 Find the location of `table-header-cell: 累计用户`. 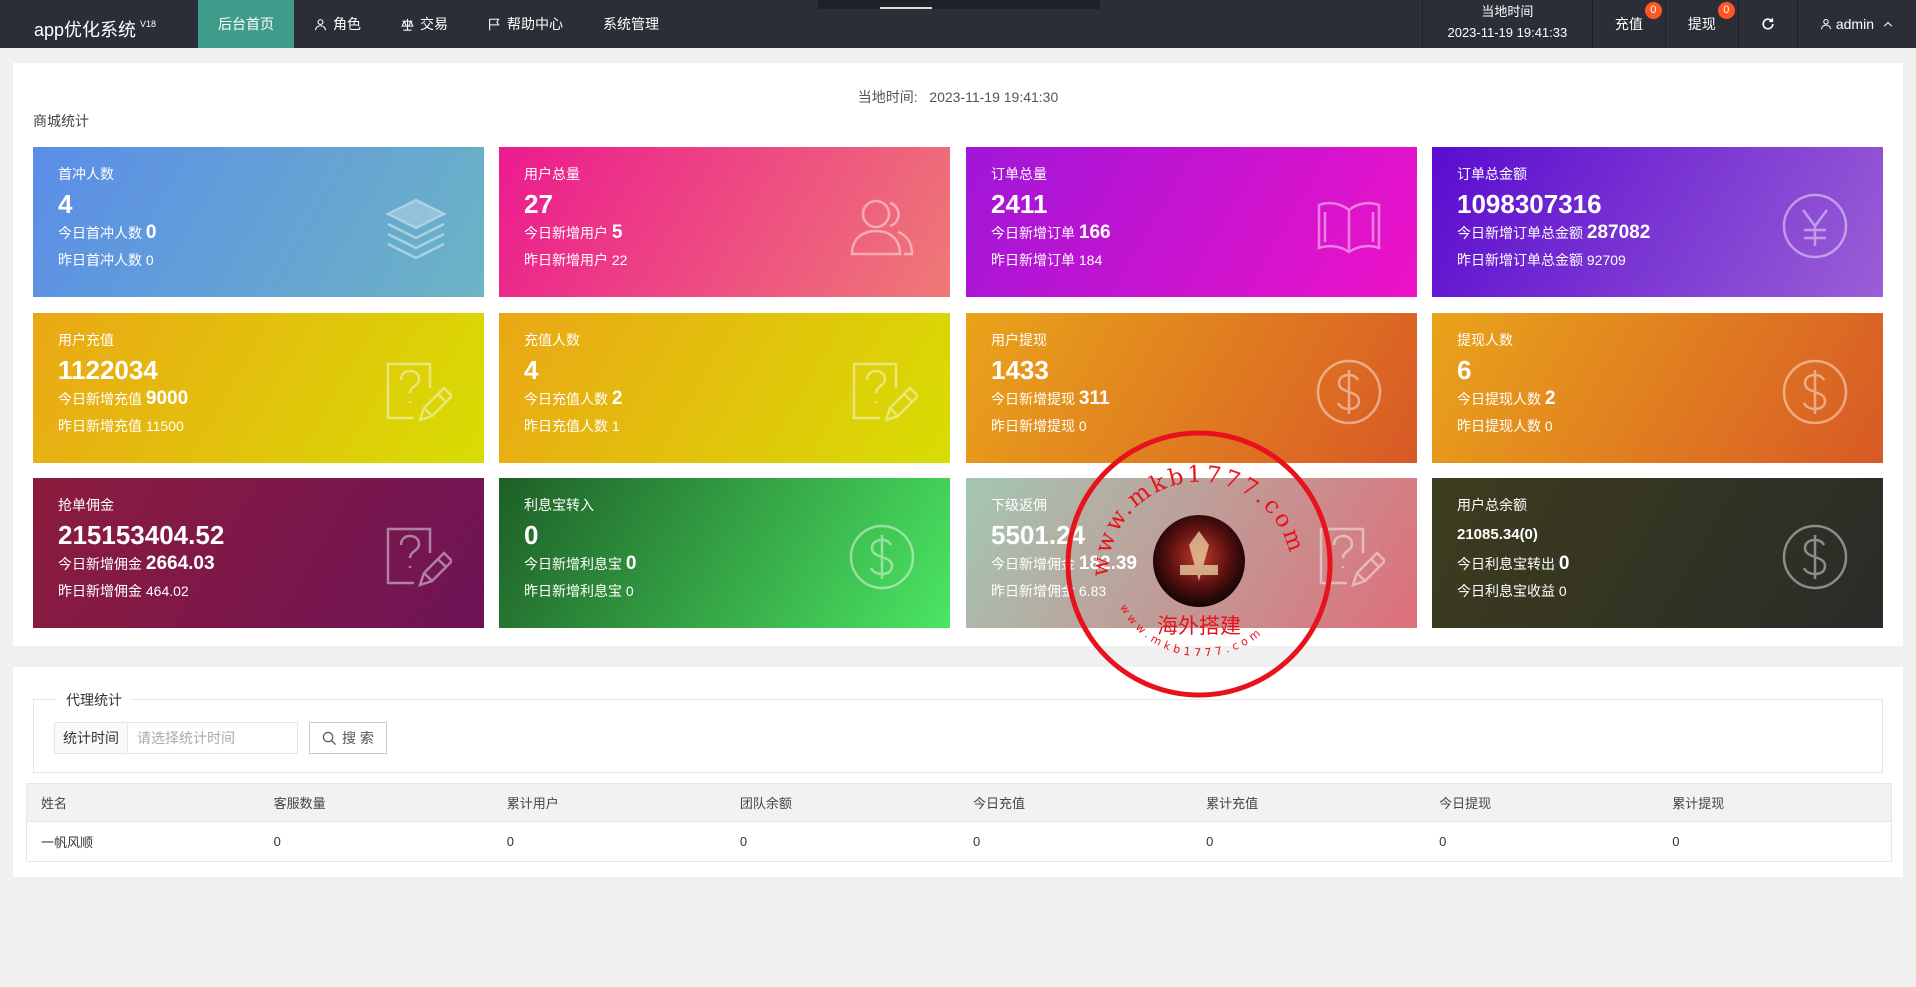

table-header-cell: 累计用户 is located at coordinates (609, 802).